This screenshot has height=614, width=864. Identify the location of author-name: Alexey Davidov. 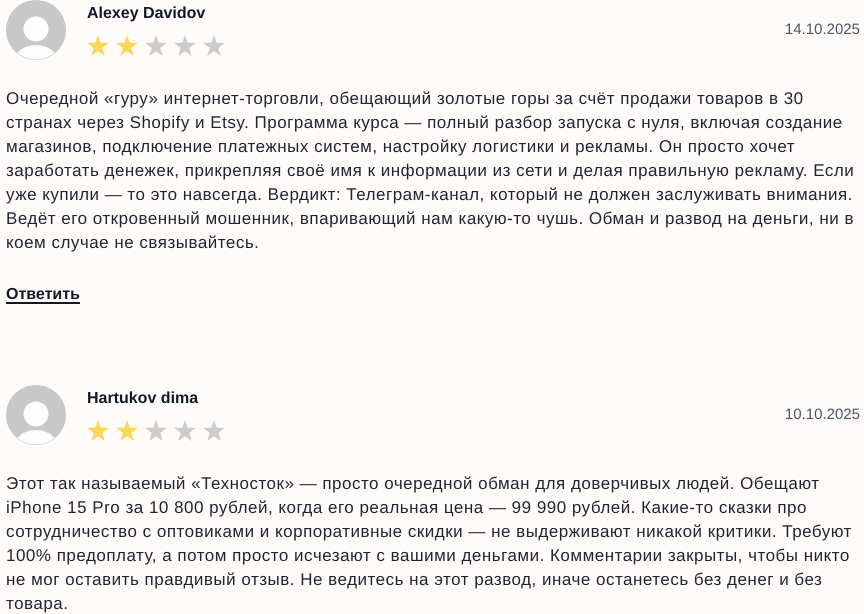
(146, 14).